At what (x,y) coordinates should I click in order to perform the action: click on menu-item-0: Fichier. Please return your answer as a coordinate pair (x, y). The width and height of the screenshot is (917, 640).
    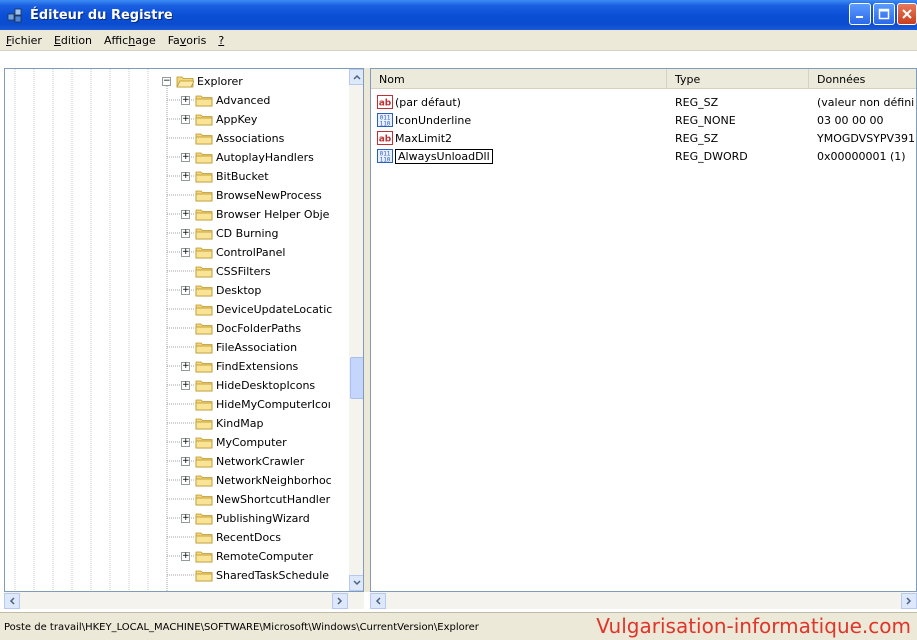
    Looking at the image, I should click on (24, 40).